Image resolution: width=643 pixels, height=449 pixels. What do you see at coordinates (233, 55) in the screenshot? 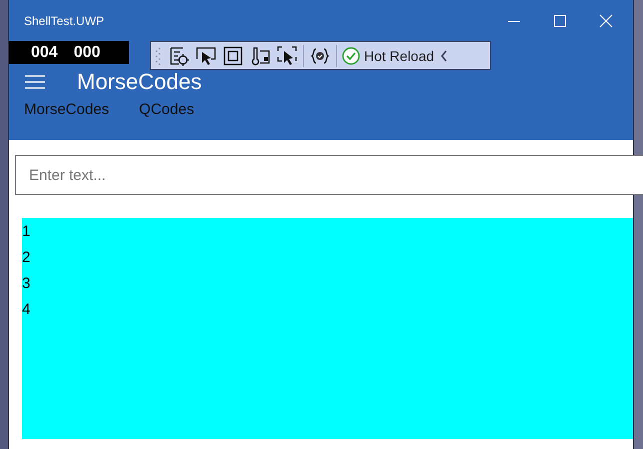
I see `frame-icon` at bounding box center [233, 55].